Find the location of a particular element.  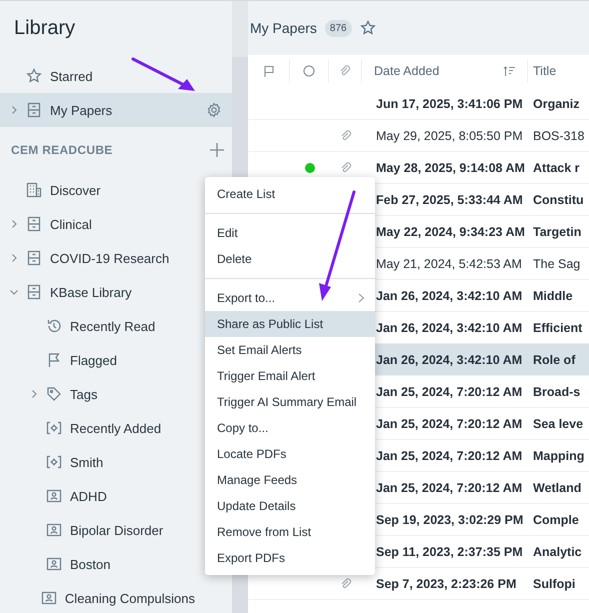

tag-icon is located at coordinates (54, 394).